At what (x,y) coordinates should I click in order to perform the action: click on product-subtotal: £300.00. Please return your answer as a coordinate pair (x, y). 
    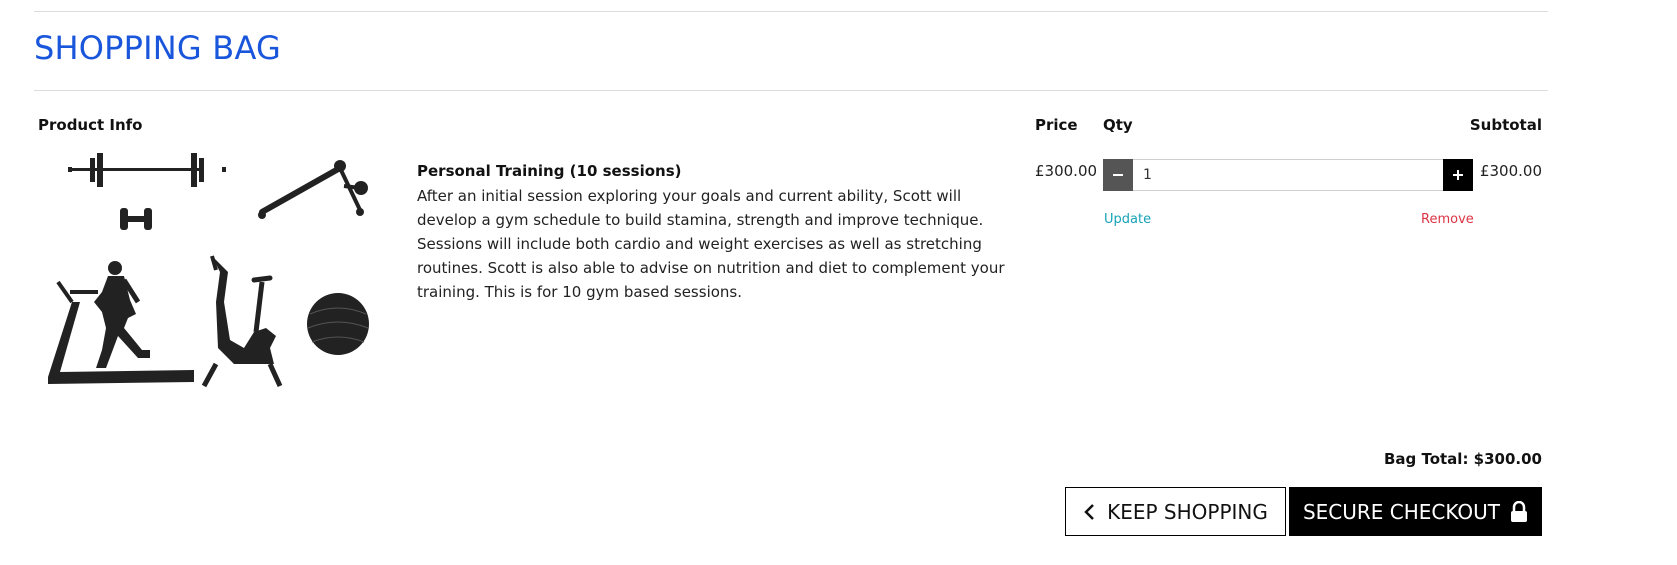
    Looking at the image, I should click on (1510, 171).